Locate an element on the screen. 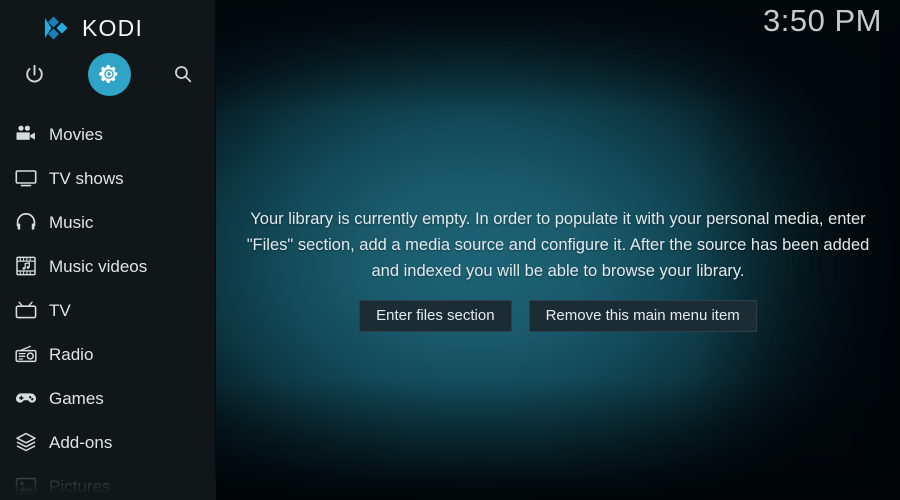  remove-main-menu-item-button: Remove this main menu item is located at coordinates (642, 316).